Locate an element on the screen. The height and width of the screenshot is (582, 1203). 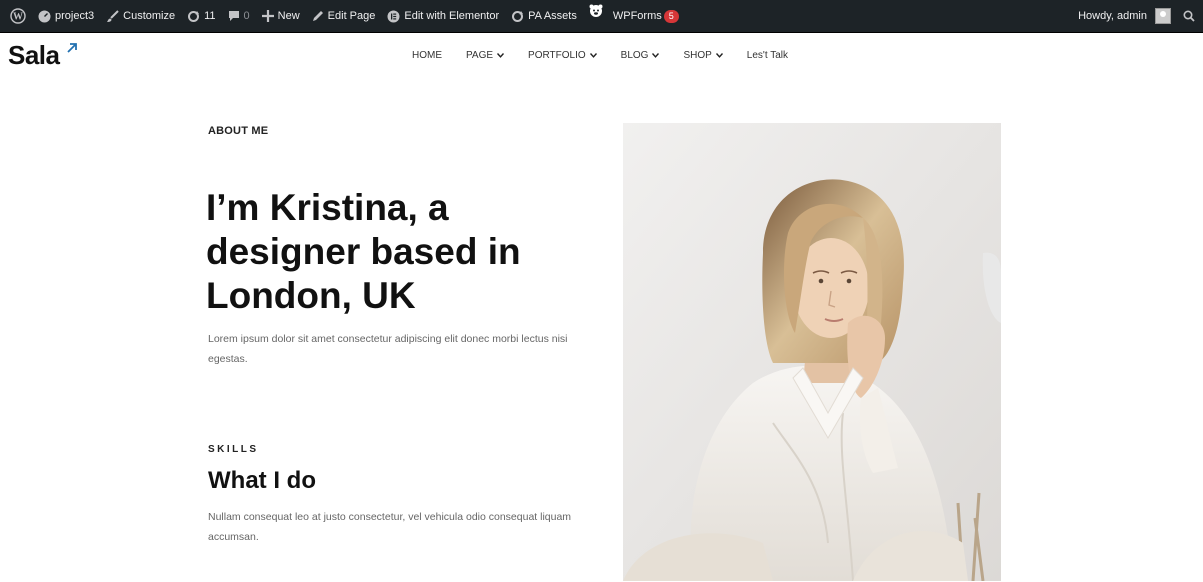
main-navigation: HOME PAGE PORTFOLIO BLOG SHOP Les't Talk is located at coordinates (600, 55).